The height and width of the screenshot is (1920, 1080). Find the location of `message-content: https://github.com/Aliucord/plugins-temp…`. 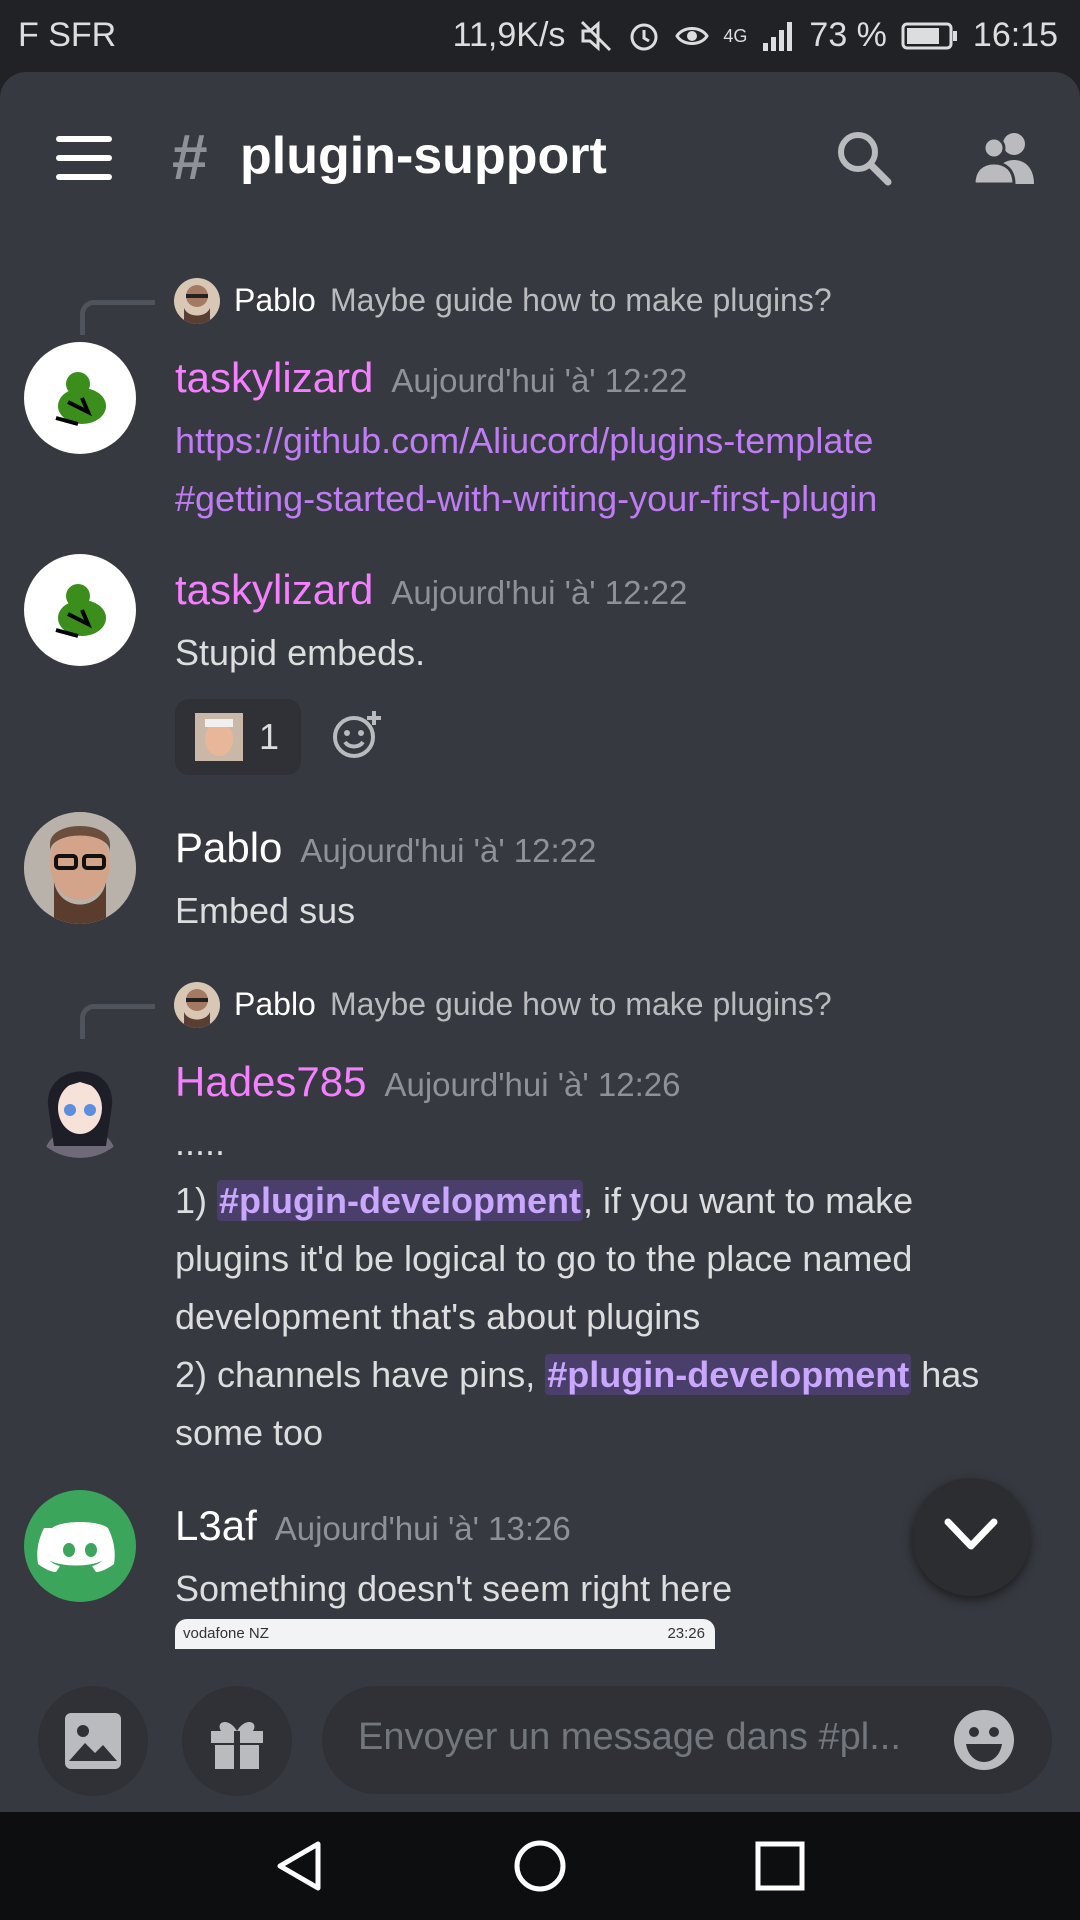

message-content: https://github.com/Aliucord/plugins-temp… is located at coordinates (605, 470).